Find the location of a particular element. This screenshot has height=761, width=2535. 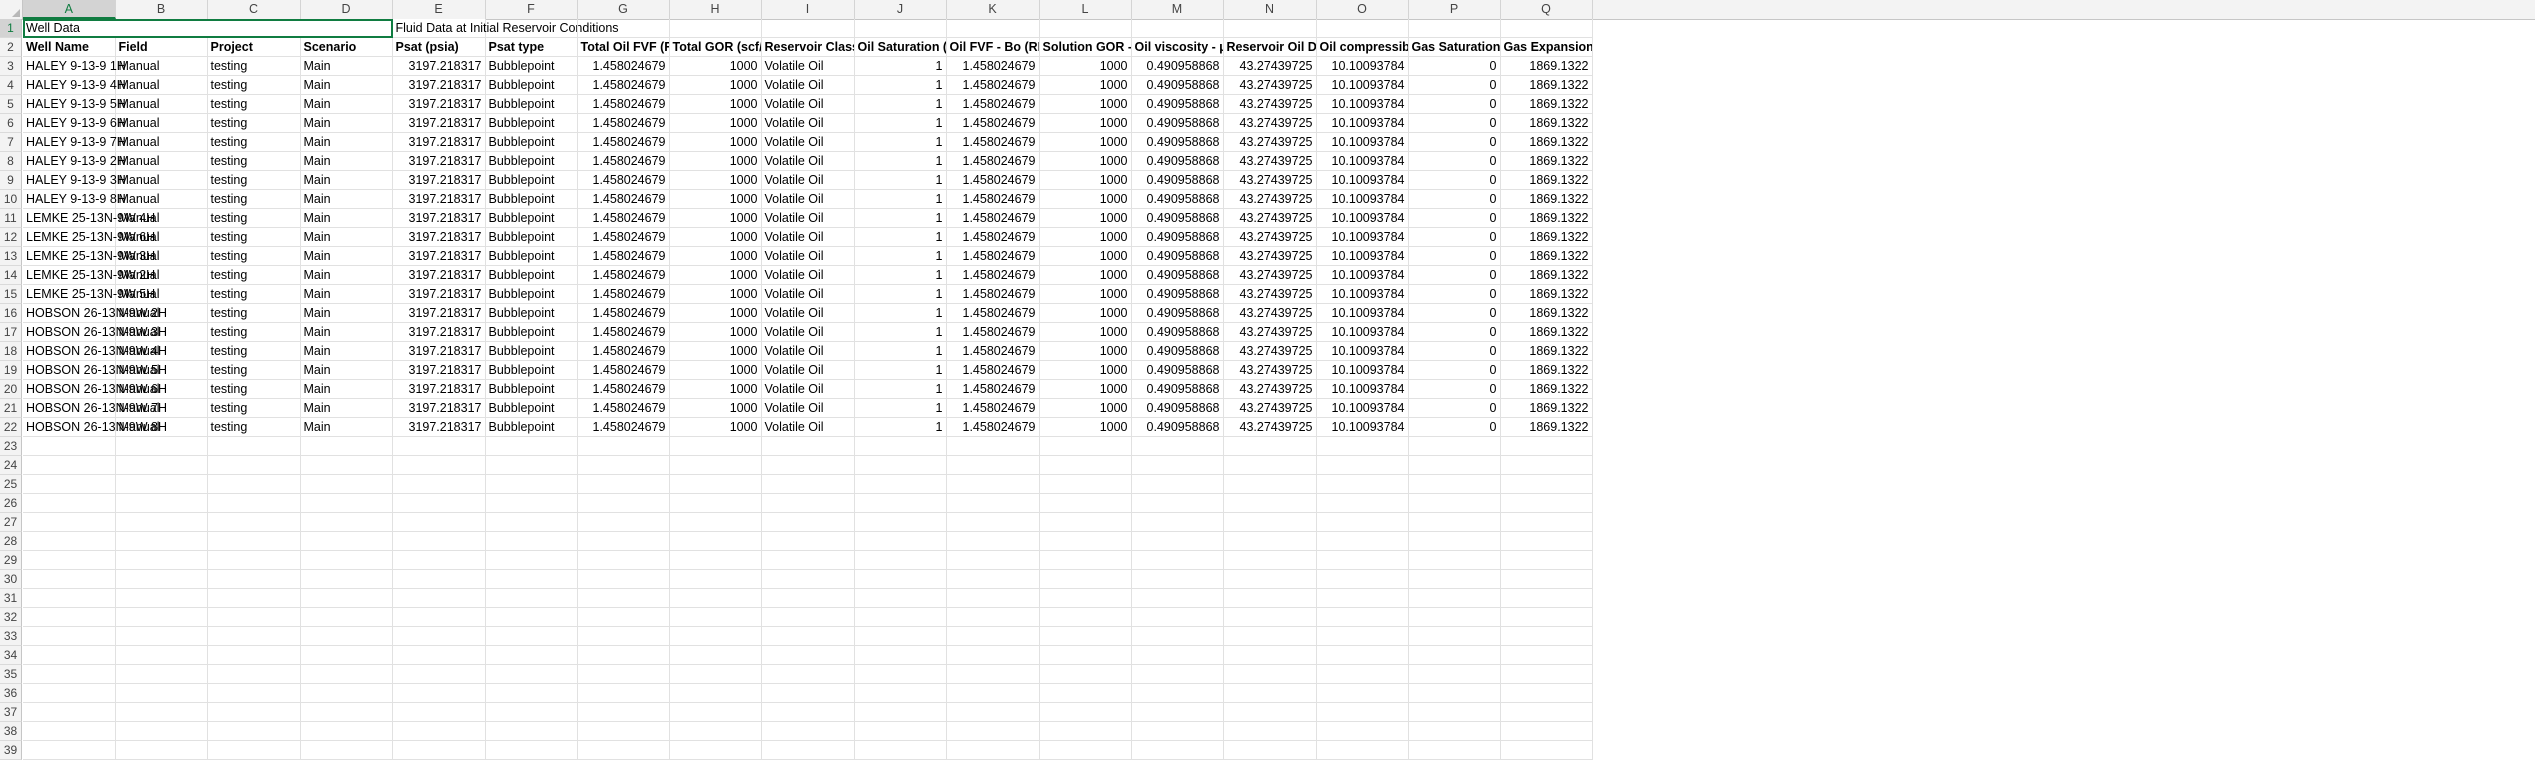

row-header-23: 23 is located at coordinates (11, 446).